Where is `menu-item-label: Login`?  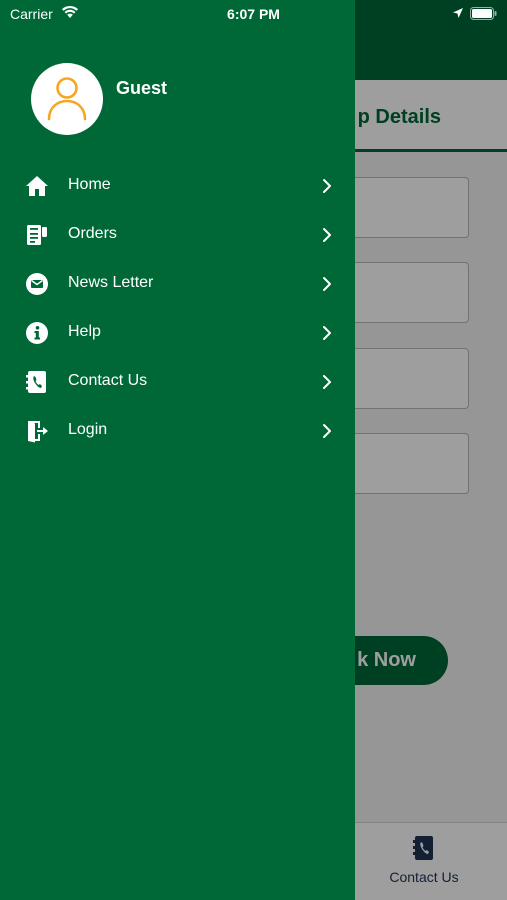
menu-item-label: Login is located at coordinates (88, 429).